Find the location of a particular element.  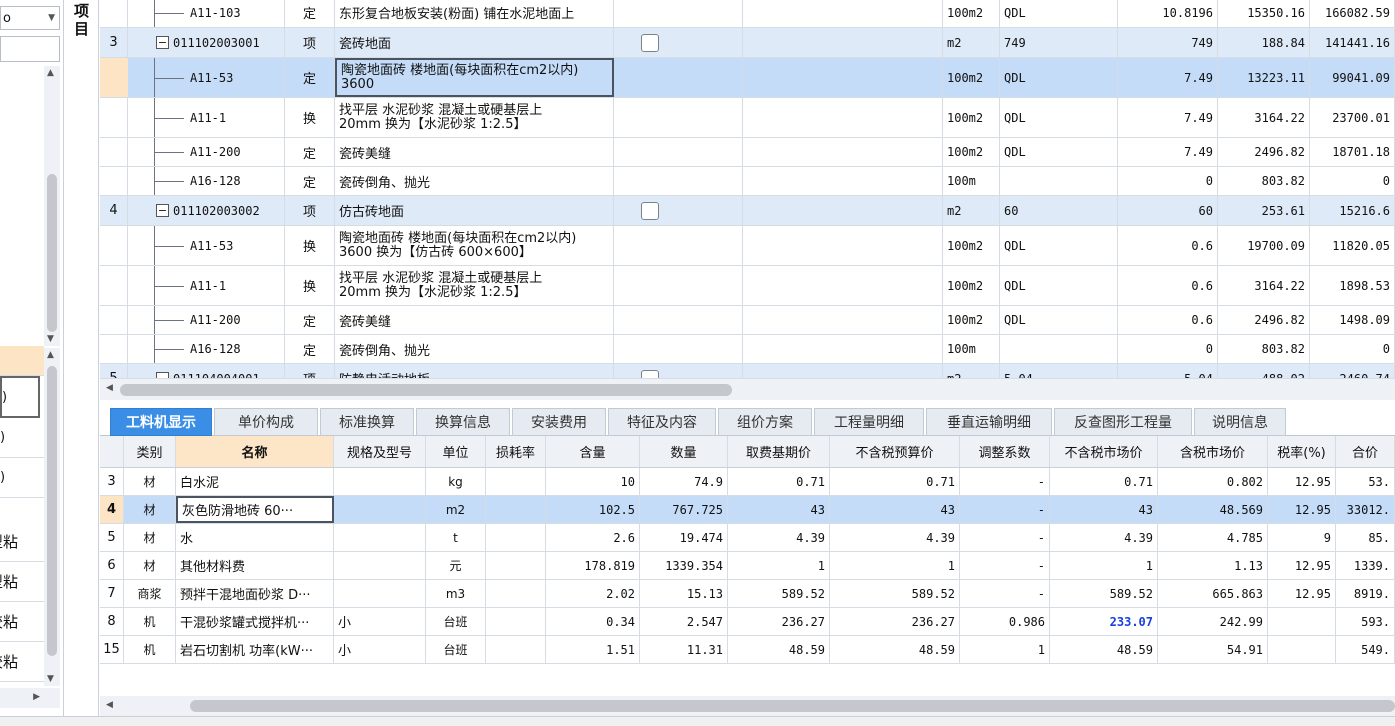

header-base: 取费基期价 is located at coordinates (779, 451).